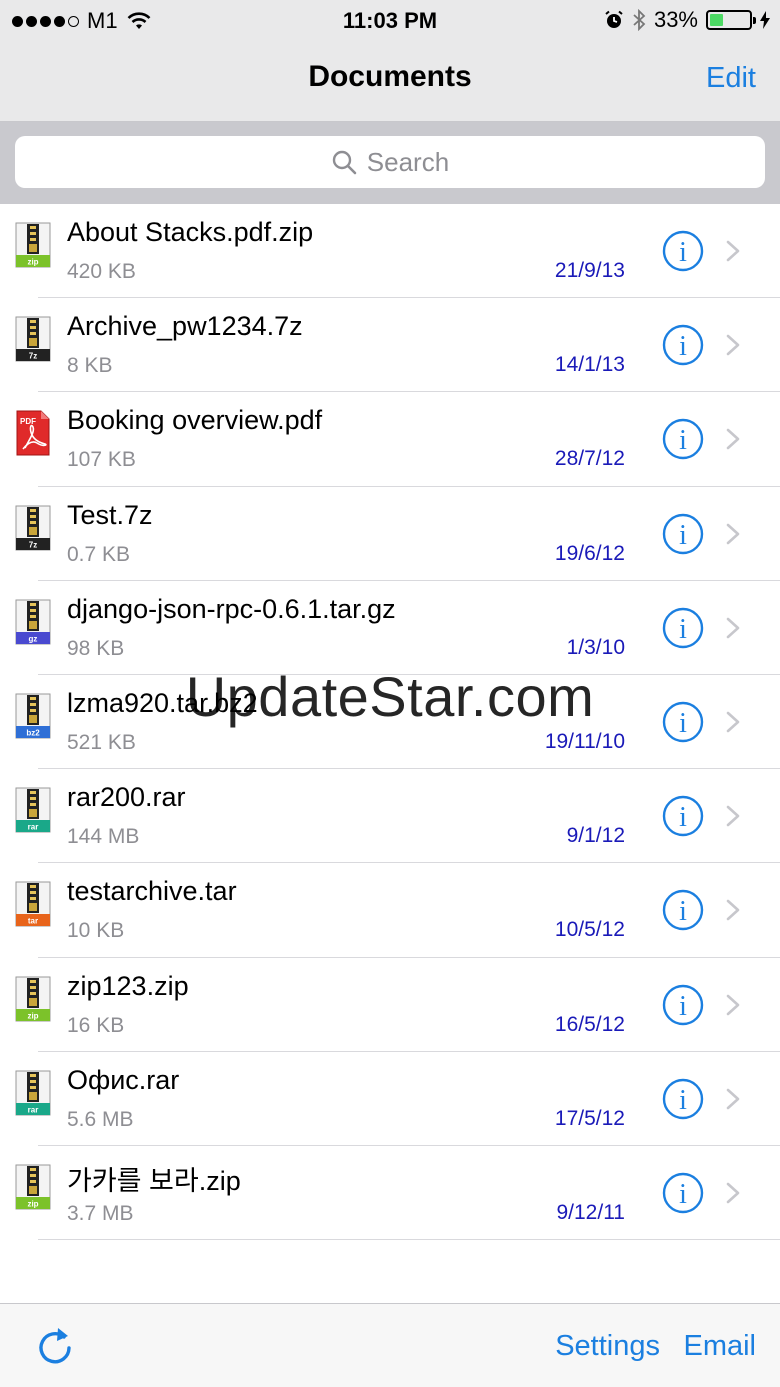 This screenshot has height=1387, width=780. Describe the element at coordinates (595, 836) in the screenshot. I see `file-date: 9/1/12` at that location.